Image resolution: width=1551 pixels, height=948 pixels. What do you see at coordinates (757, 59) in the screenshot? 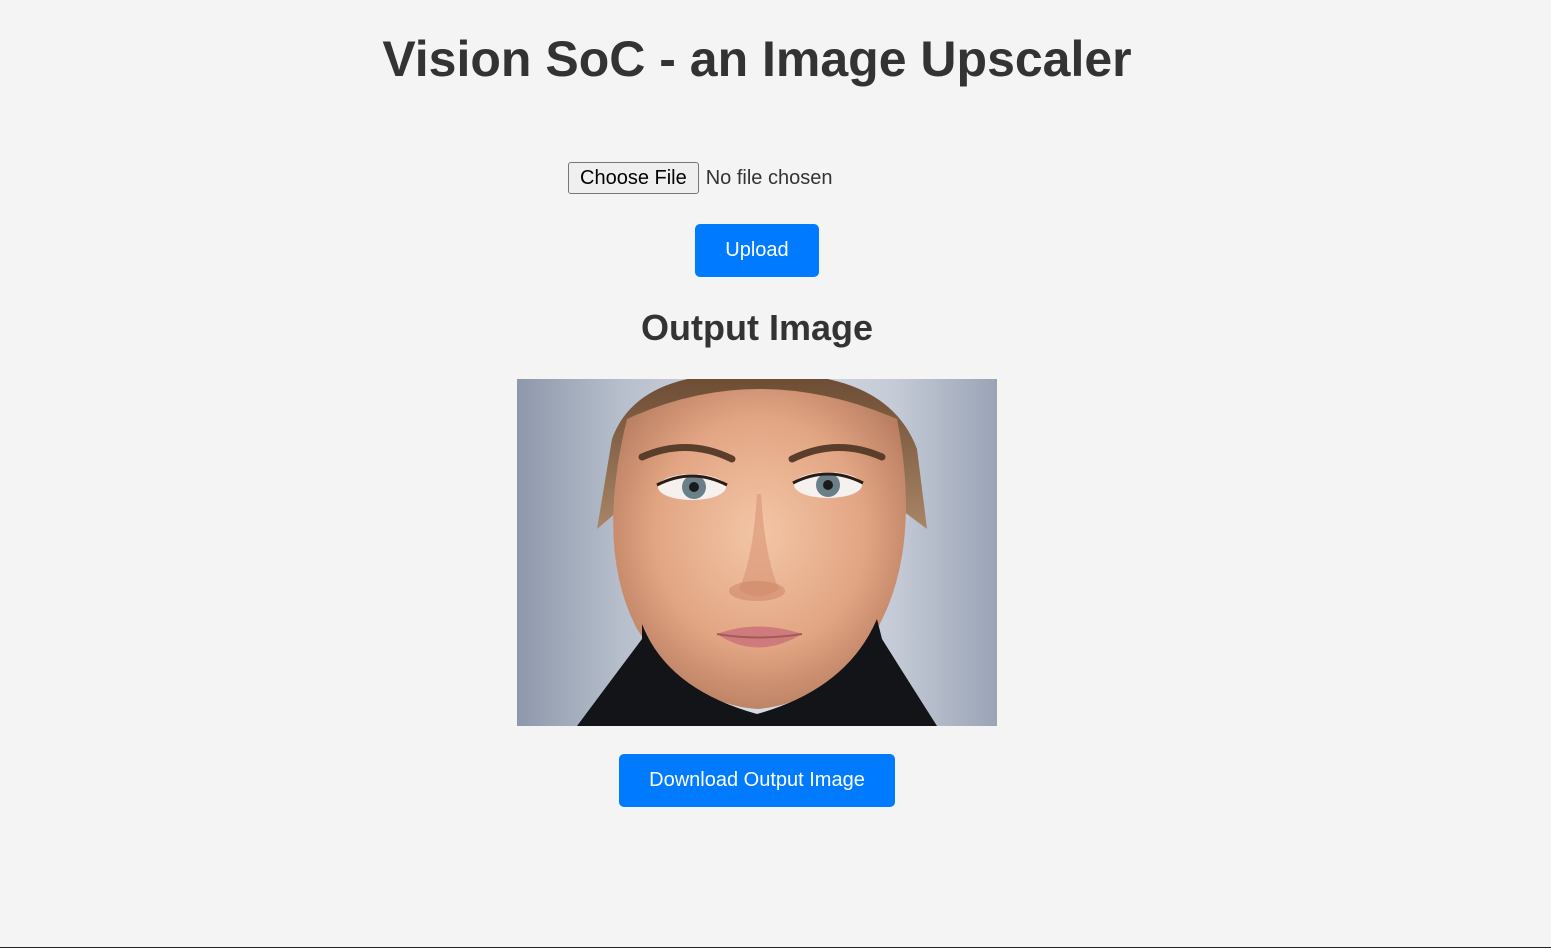
I see `page-title: Vision SoC - an Image Upscaler` at bounding box center [757, 59].